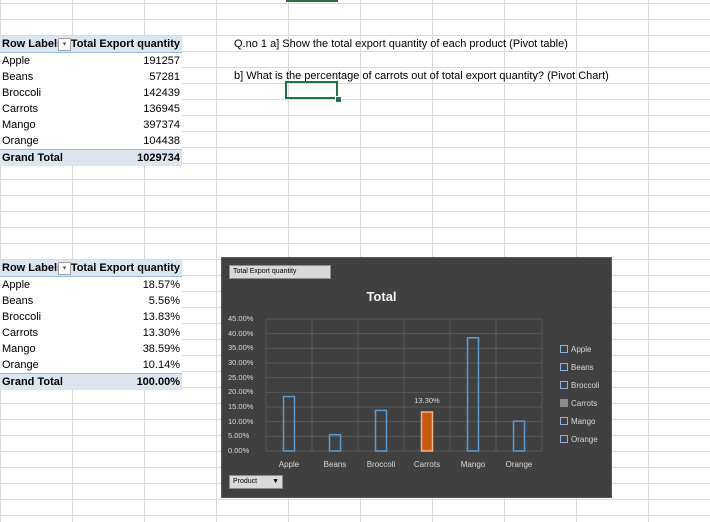  I want to click on pivot-row: Carrots 13.30%, so click(91, 333).